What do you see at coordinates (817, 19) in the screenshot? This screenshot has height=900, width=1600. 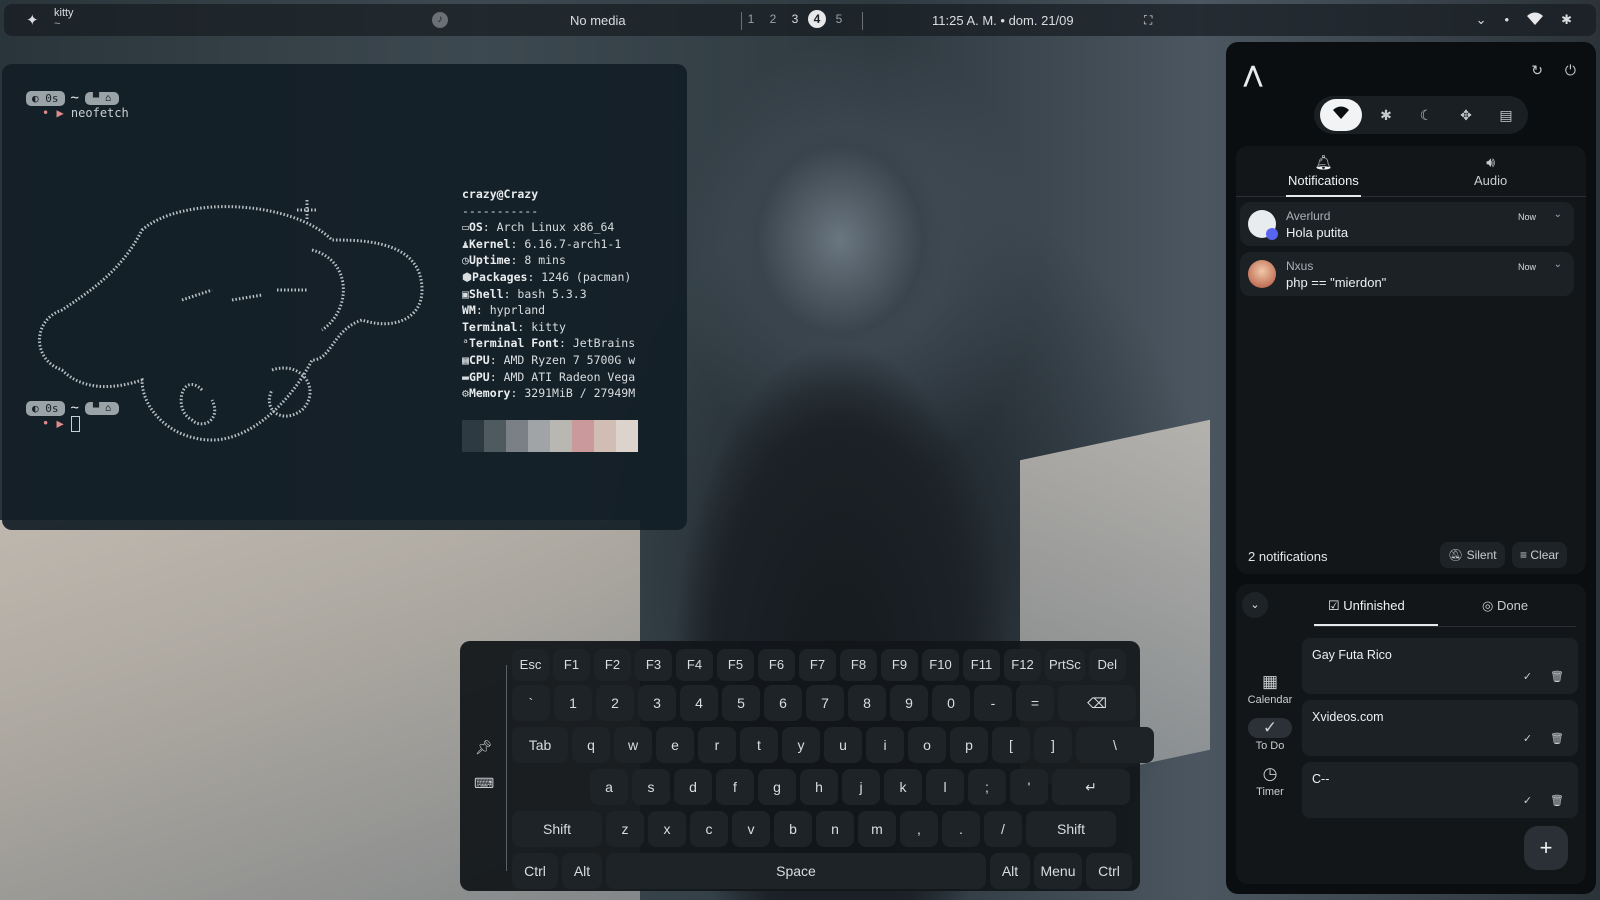 I see `workspace-4: 4` at bounding box center [817, 19].